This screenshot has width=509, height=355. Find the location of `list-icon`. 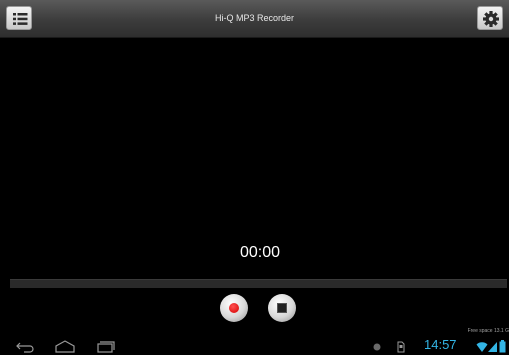

list-icon is located at coordinates (20, 19).